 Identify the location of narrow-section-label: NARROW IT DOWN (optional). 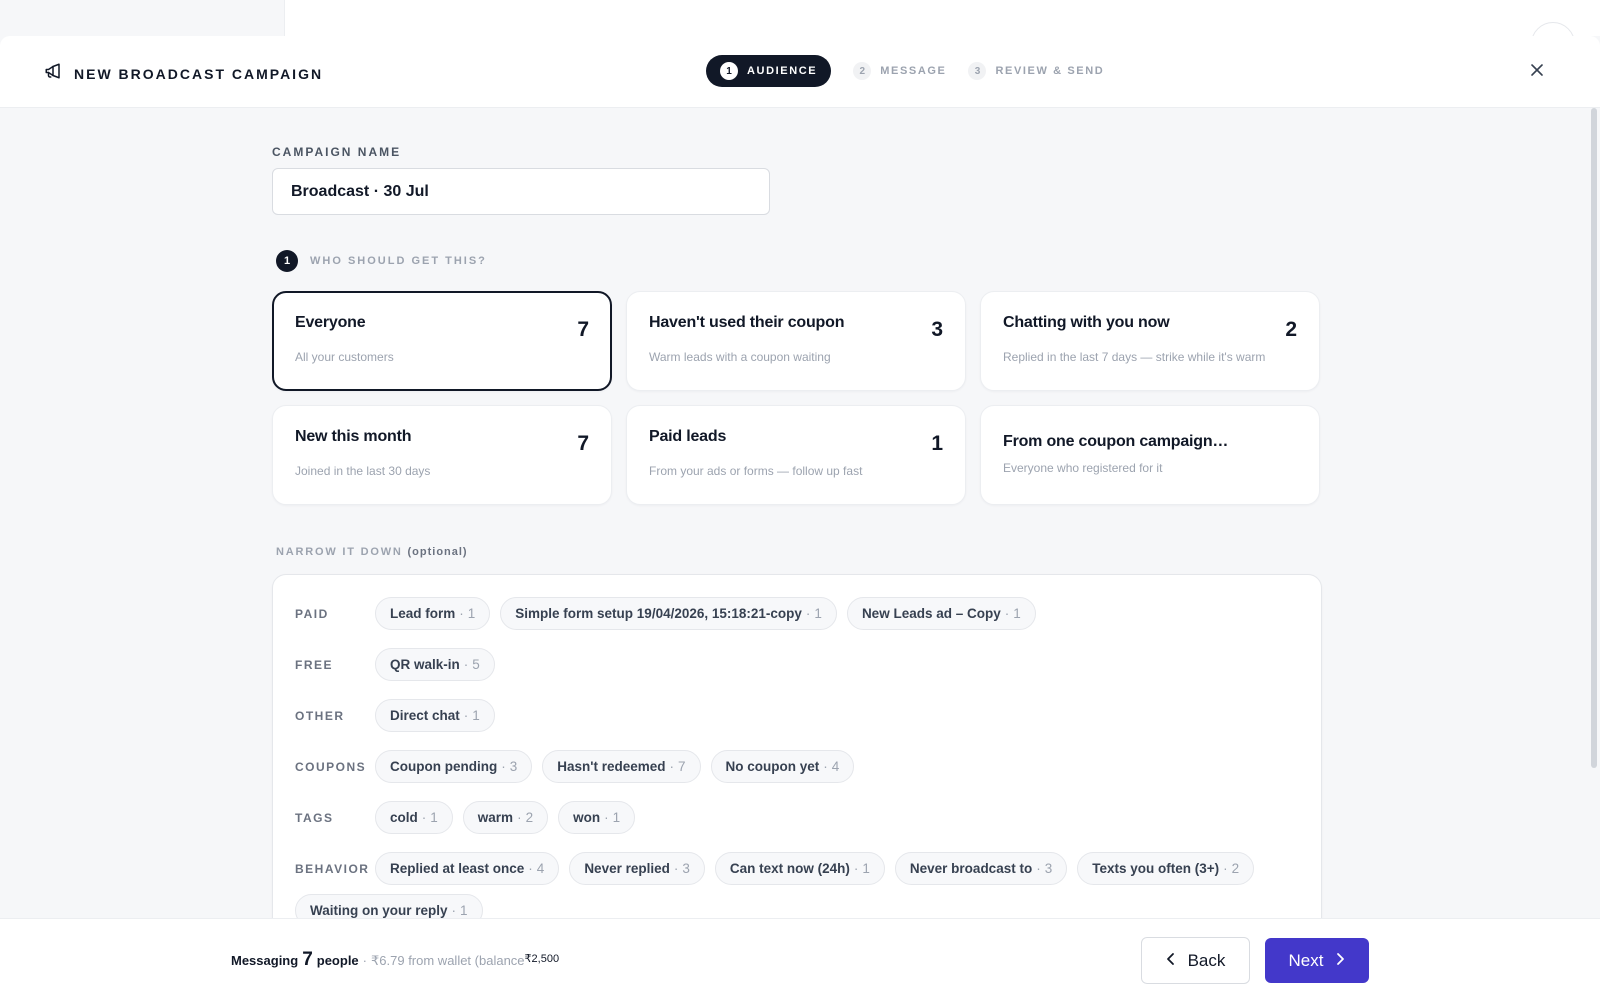
(372, 552).